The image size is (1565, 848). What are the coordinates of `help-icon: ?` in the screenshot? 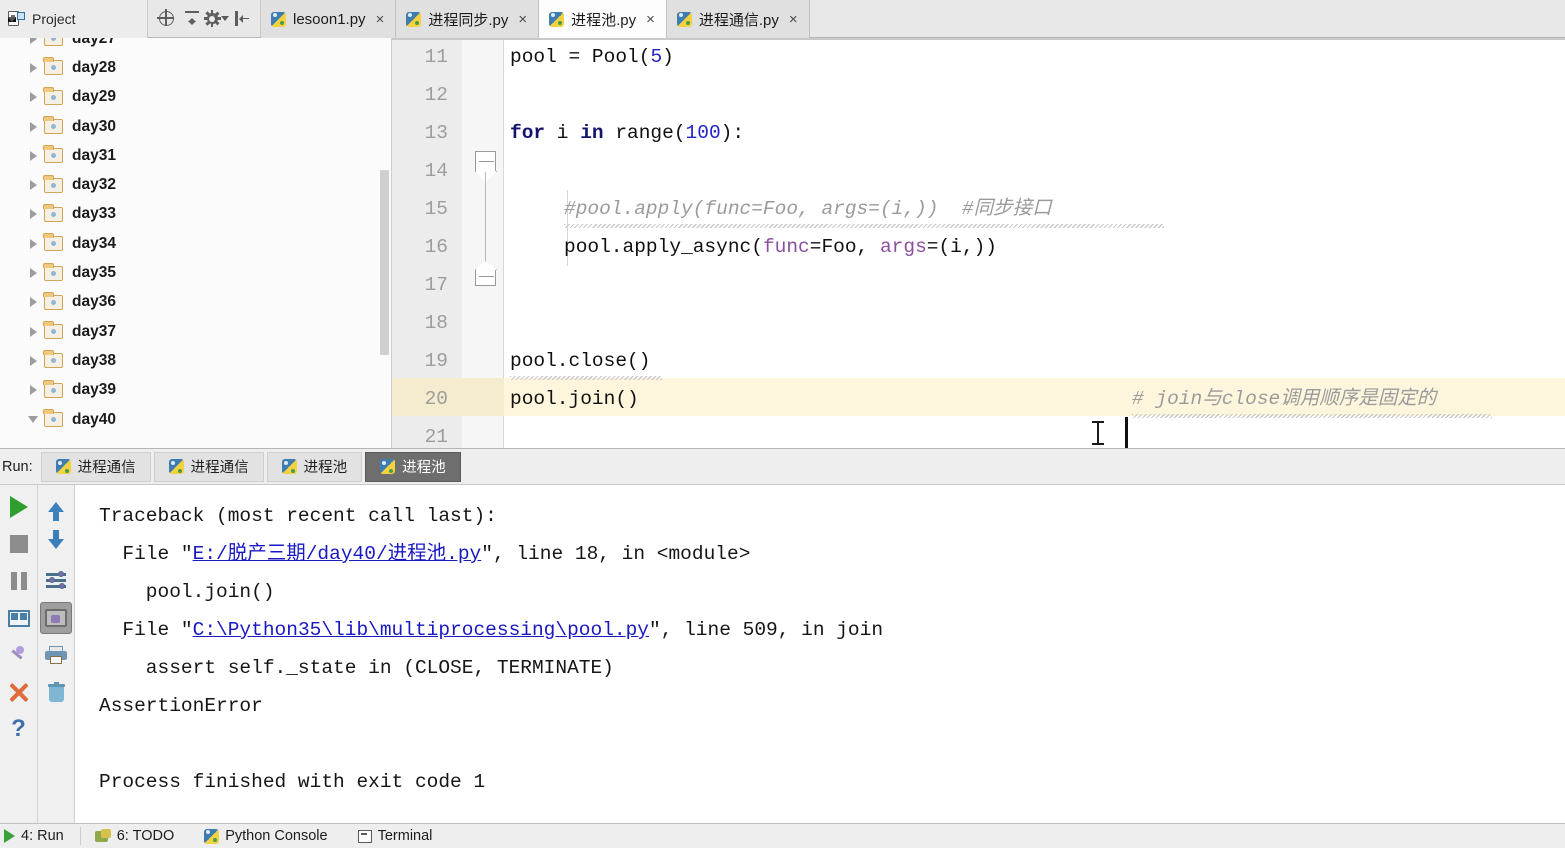 It's located at (19, 729).